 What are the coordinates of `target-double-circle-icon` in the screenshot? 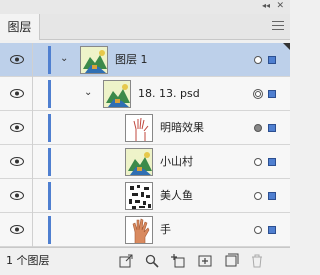 It's located at (258, 94).